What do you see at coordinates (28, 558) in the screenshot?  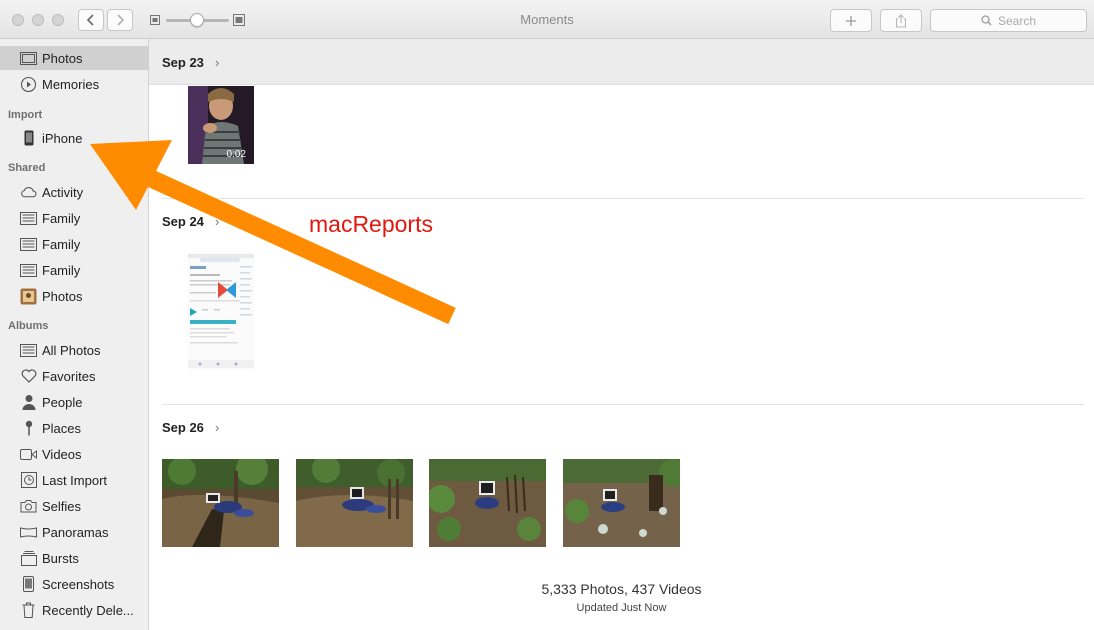 I see `bursts-icon` at bounding box center [28, 558].